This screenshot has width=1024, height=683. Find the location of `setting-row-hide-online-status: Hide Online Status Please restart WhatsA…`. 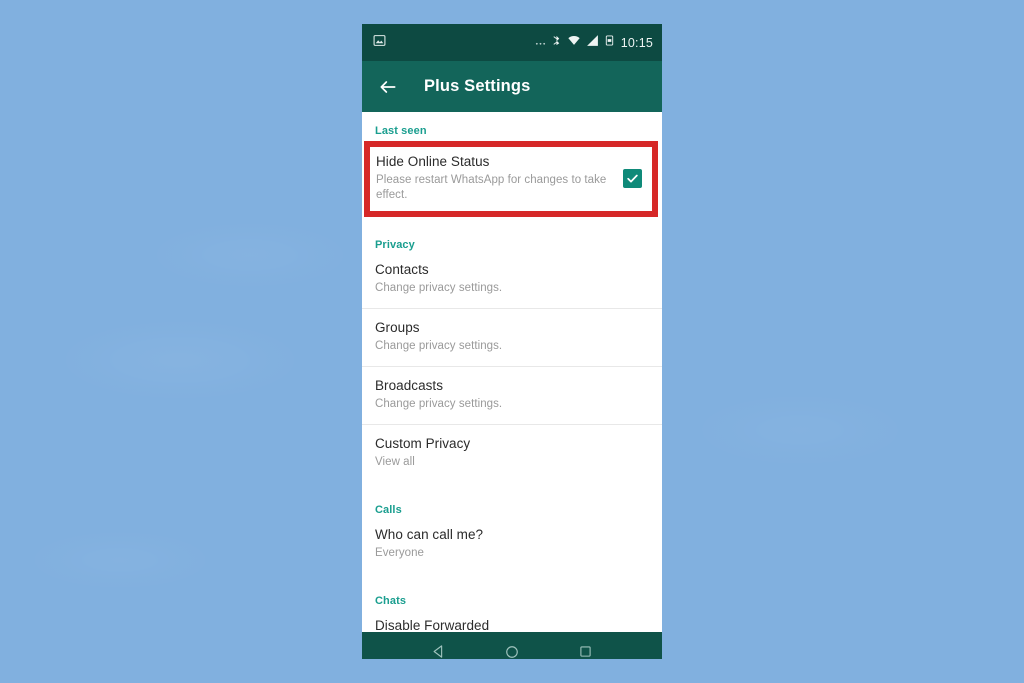

setting-row-hide-online-status: Hide Online Status Please restart WhatsA… is located at coordinates (512, 179).